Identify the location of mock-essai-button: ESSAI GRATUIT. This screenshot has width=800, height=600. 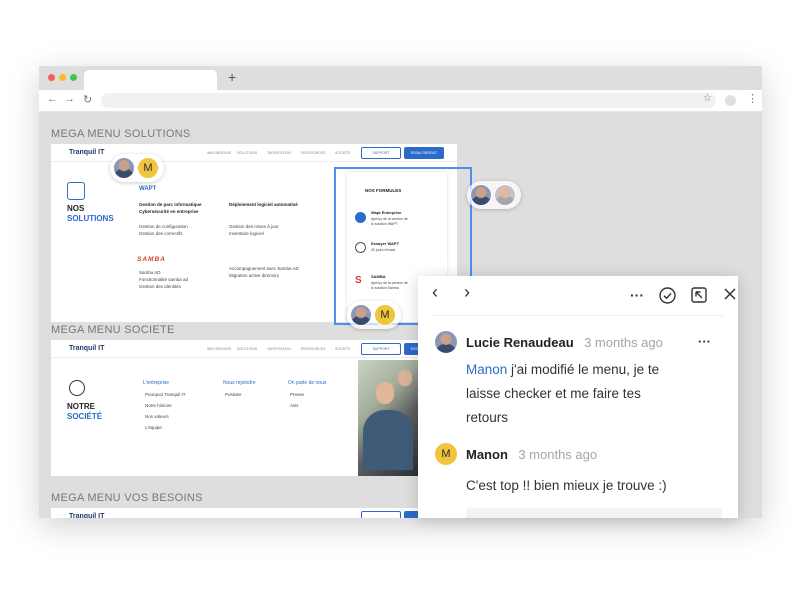
(424, 153).